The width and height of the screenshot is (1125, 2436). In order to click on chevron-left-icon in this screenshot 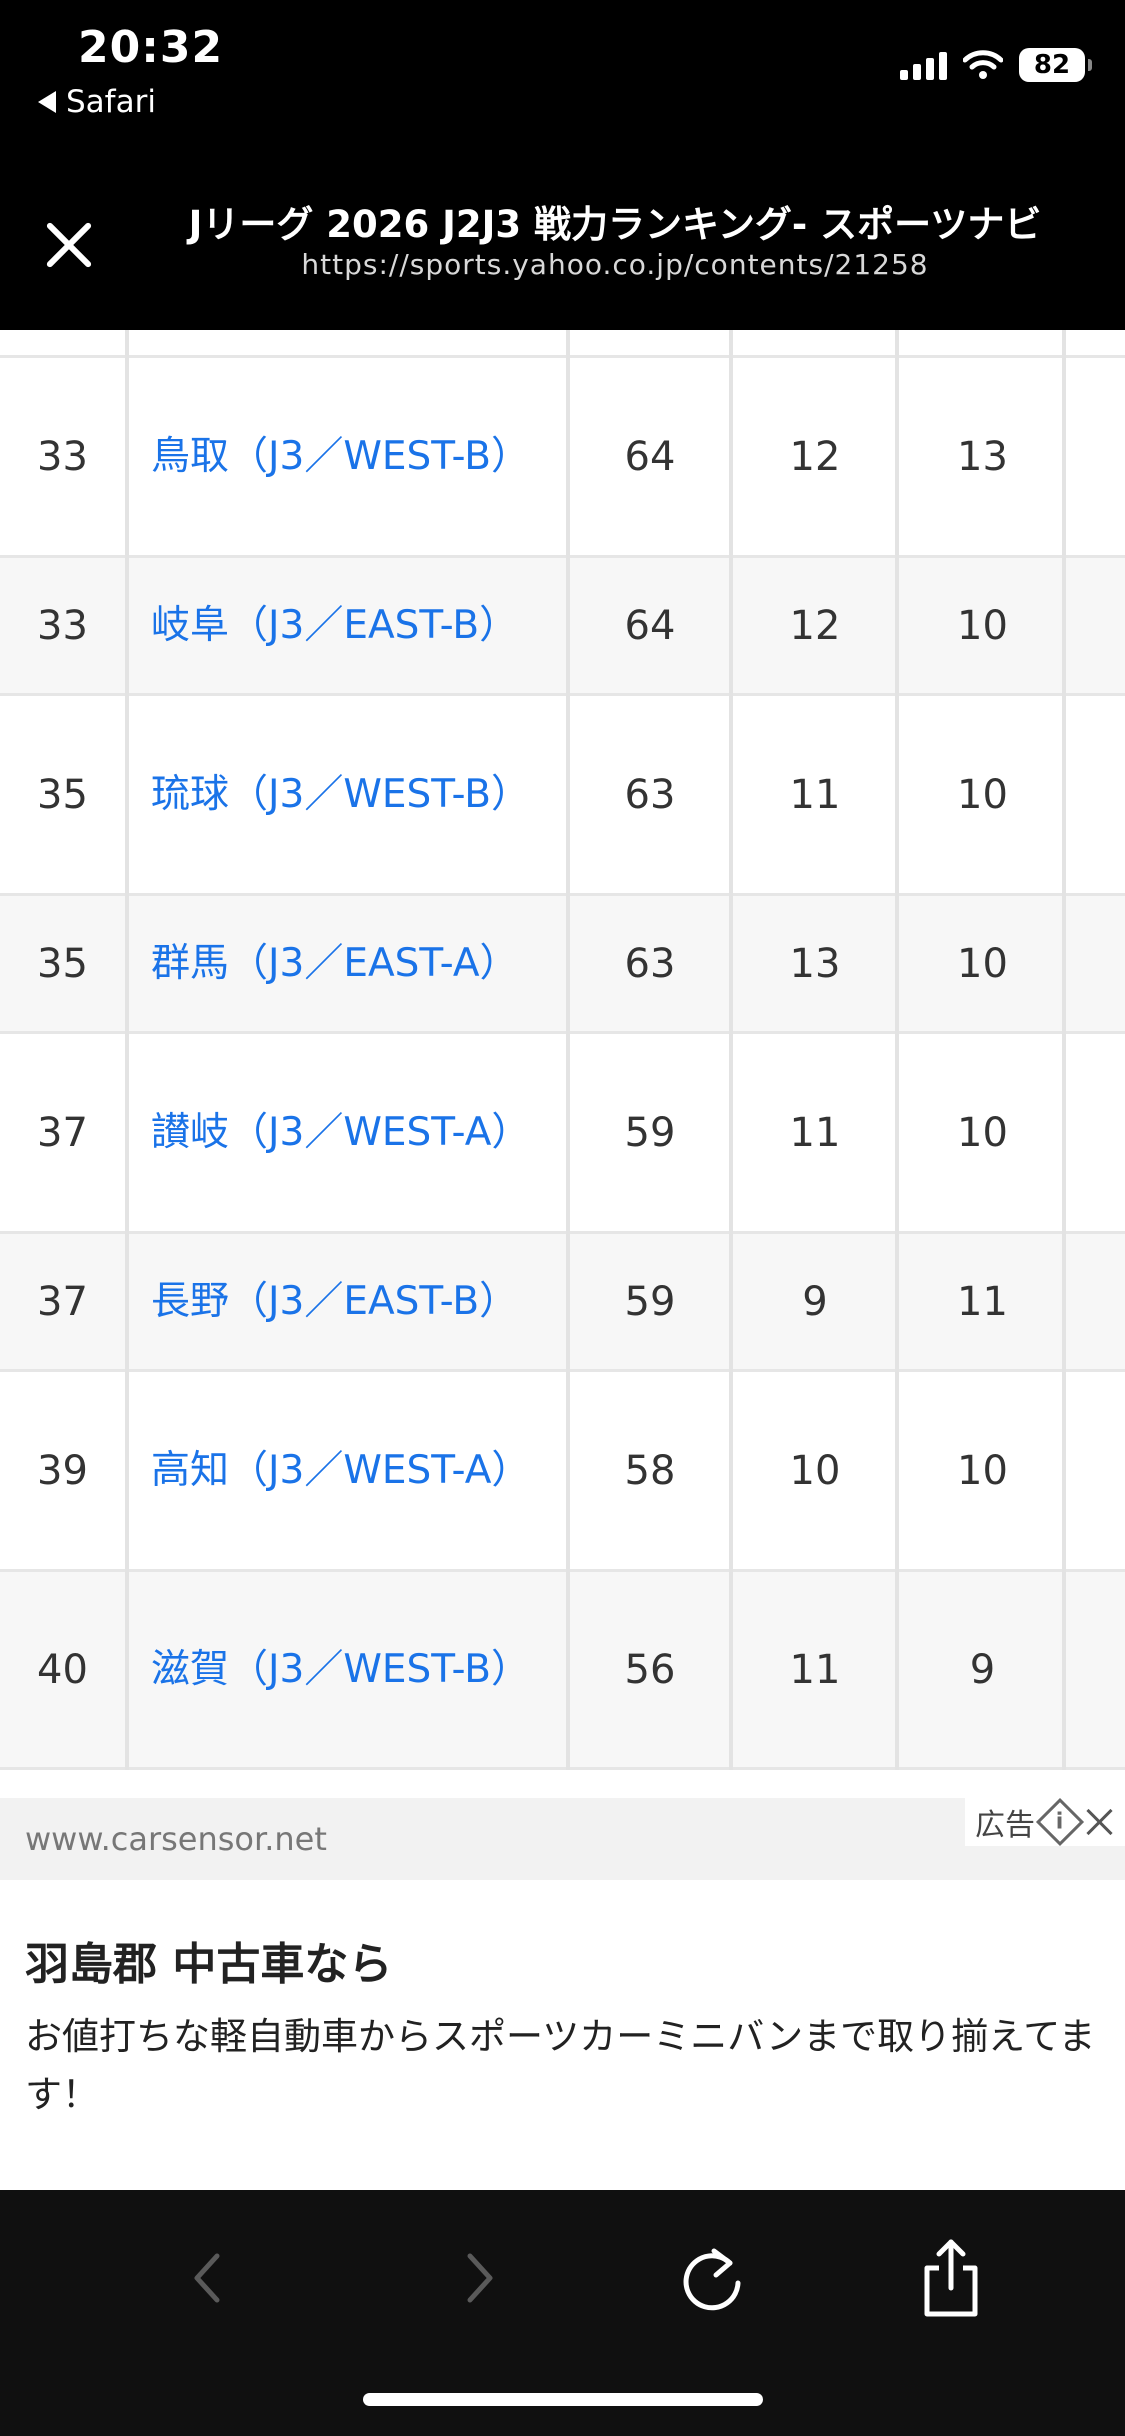, I will do `click(207, 2278)`.